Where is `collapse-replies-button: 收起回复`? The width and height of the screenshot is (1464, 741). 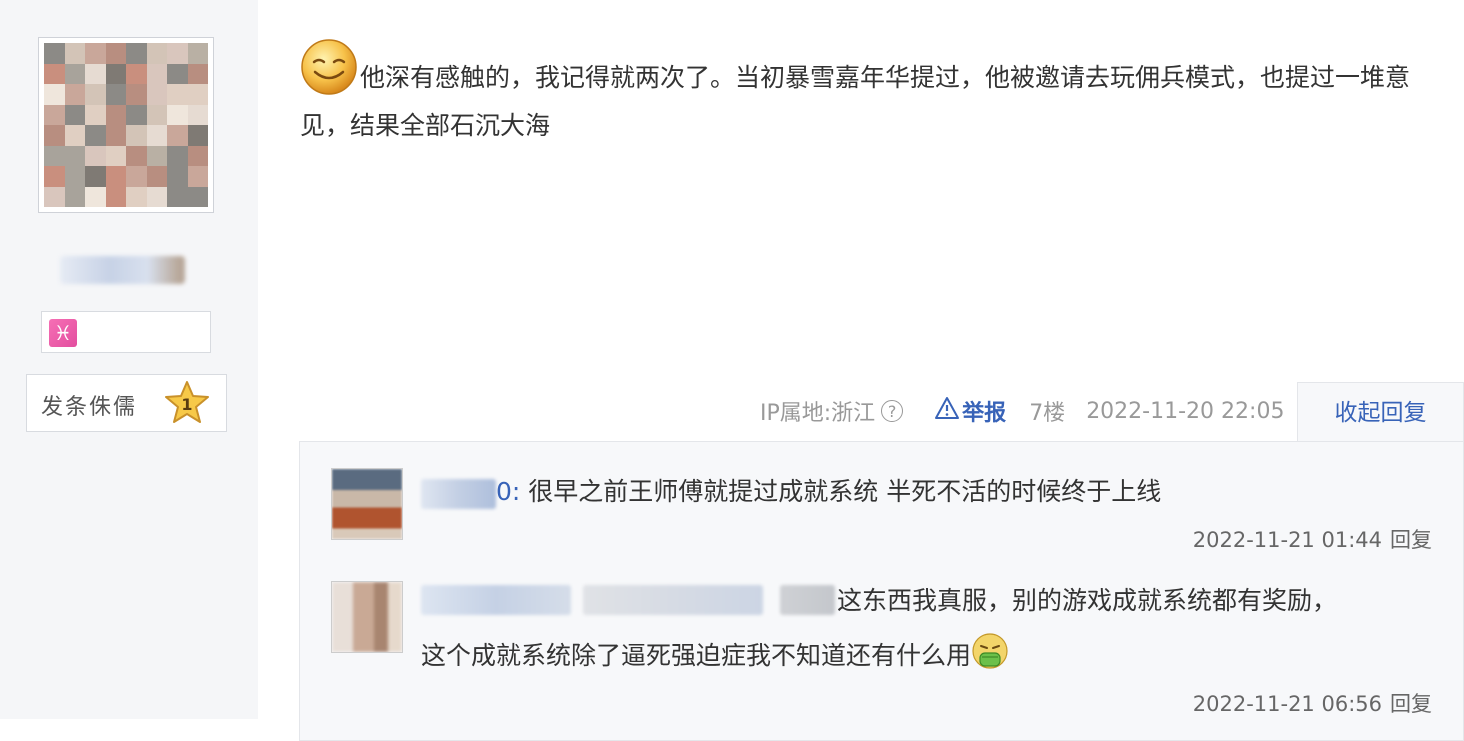
collapse-replies-button: 收起回复 is located at coordinates (1380, 412).